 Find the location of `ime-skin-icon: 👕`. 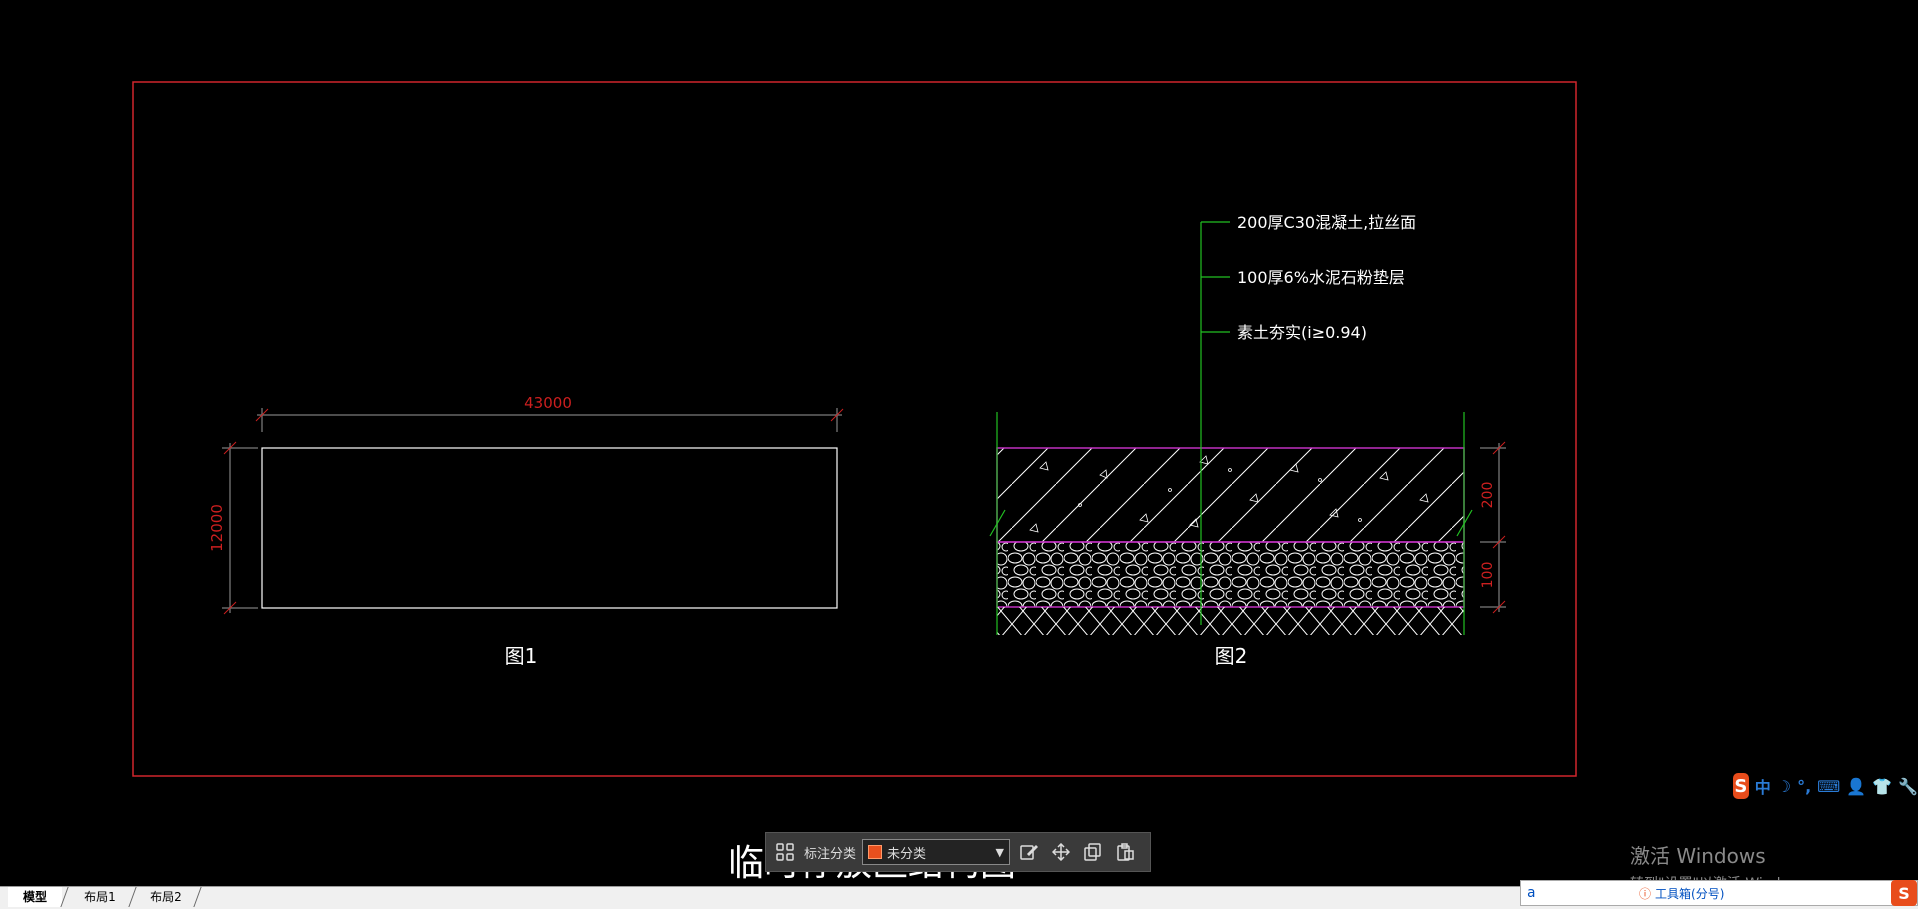

ime-skin-icon: 👕 is located at coordinates (1882, 786).